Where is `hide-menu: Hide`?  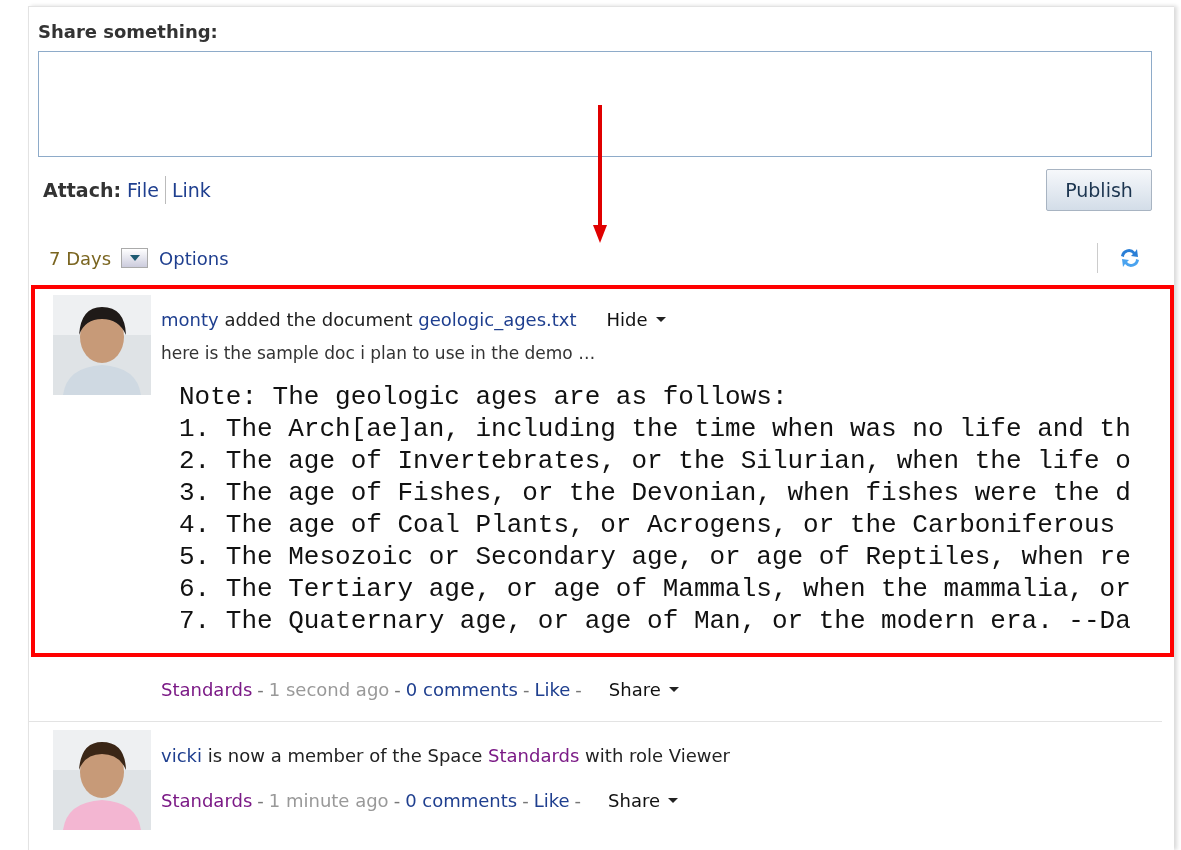 hide-menu: Hide is located at coordinates (636, 319).